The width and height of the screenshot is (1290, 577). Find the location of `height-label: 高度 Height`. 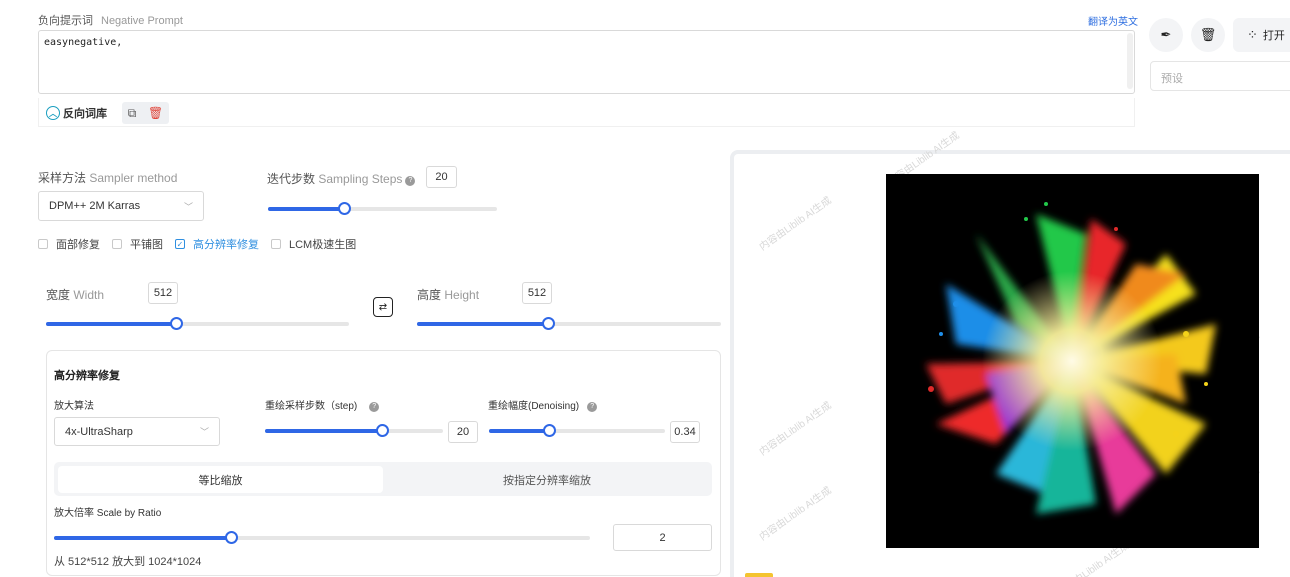

height-label: 高度 Height is located at coordinates (448, 295).